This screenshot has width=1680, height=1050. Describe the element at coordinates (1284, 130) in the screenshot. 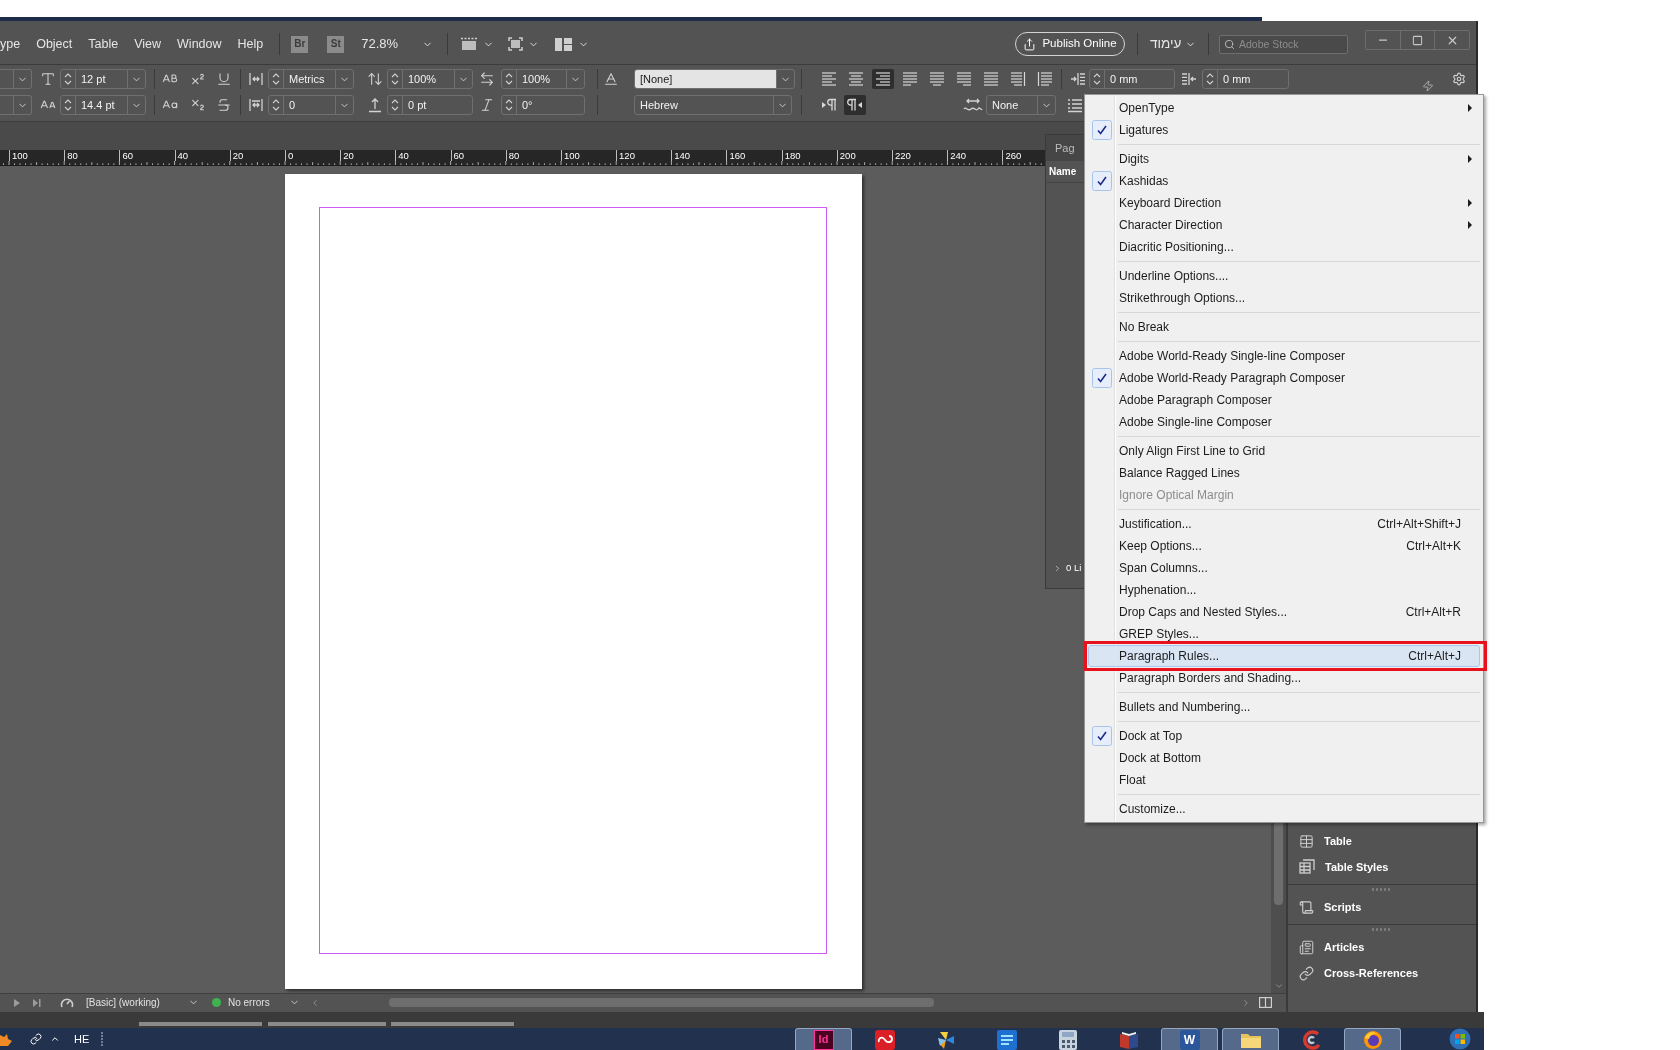

I see `menu-item: Ligatures` at that location.